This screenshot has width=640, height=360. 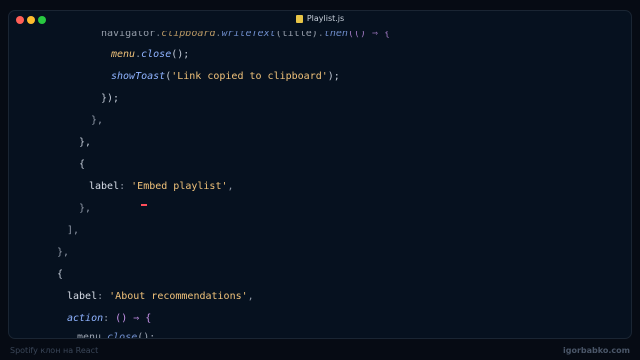 I want to click on code-line: });, so click(x=110, y=98).